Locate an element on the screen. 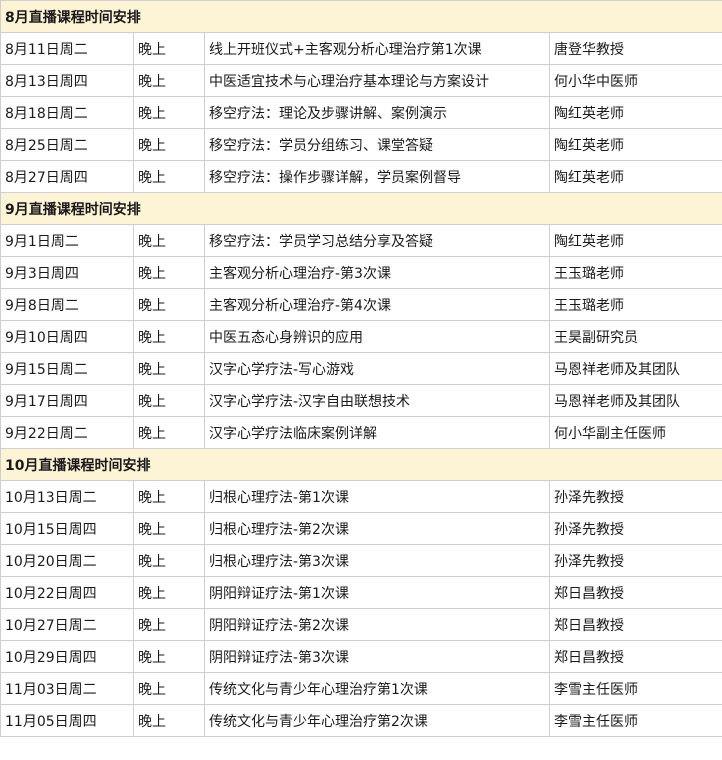 The height and width of the screenshot is (760, 722). topic-cell: 移空疗法：学员分组练习、课堂答疑 is located at coordinates (377, 144).